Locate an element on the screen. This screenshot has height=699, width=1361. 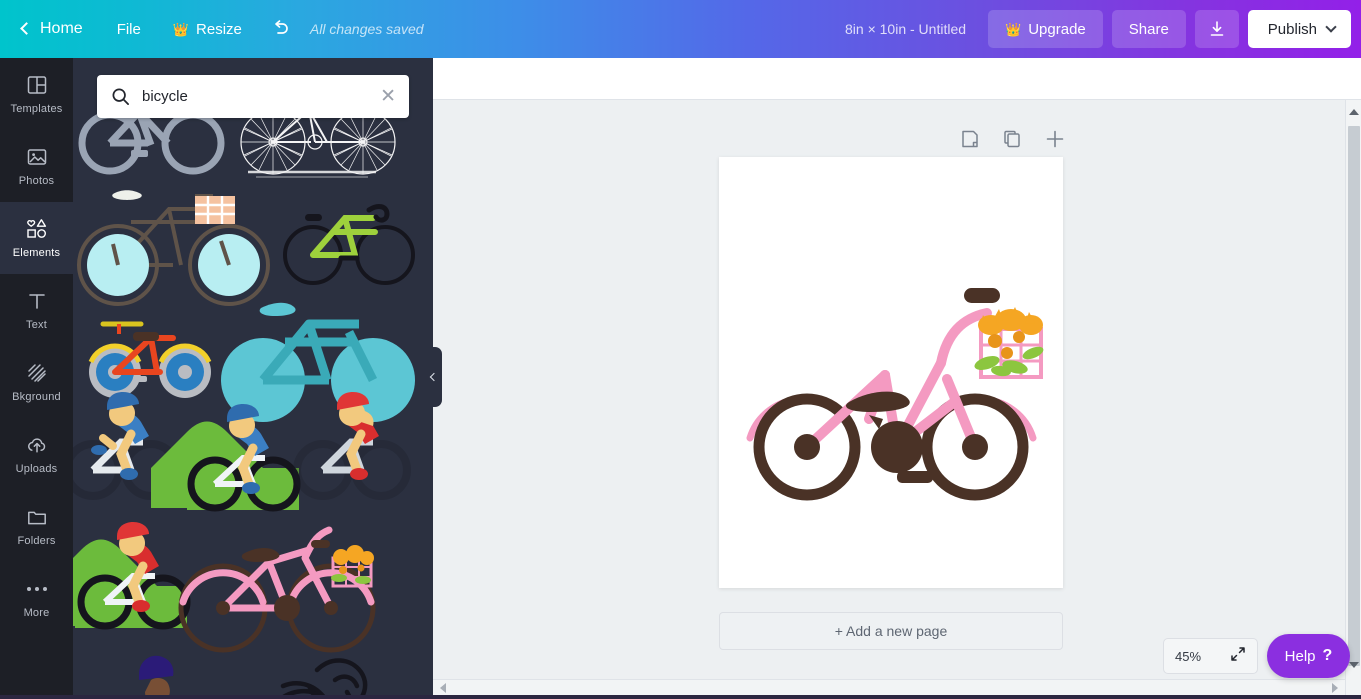
sidebar-item-uploads: Uploads is located at coordinates (36, 454).